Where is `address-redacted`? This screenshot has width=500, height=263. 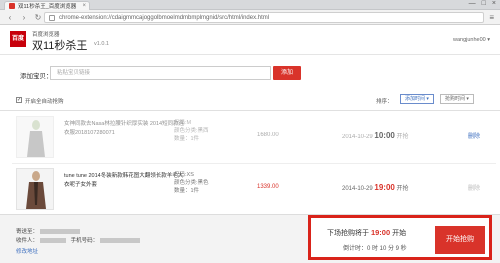
address-redacted is located at coordinates (60, 232).